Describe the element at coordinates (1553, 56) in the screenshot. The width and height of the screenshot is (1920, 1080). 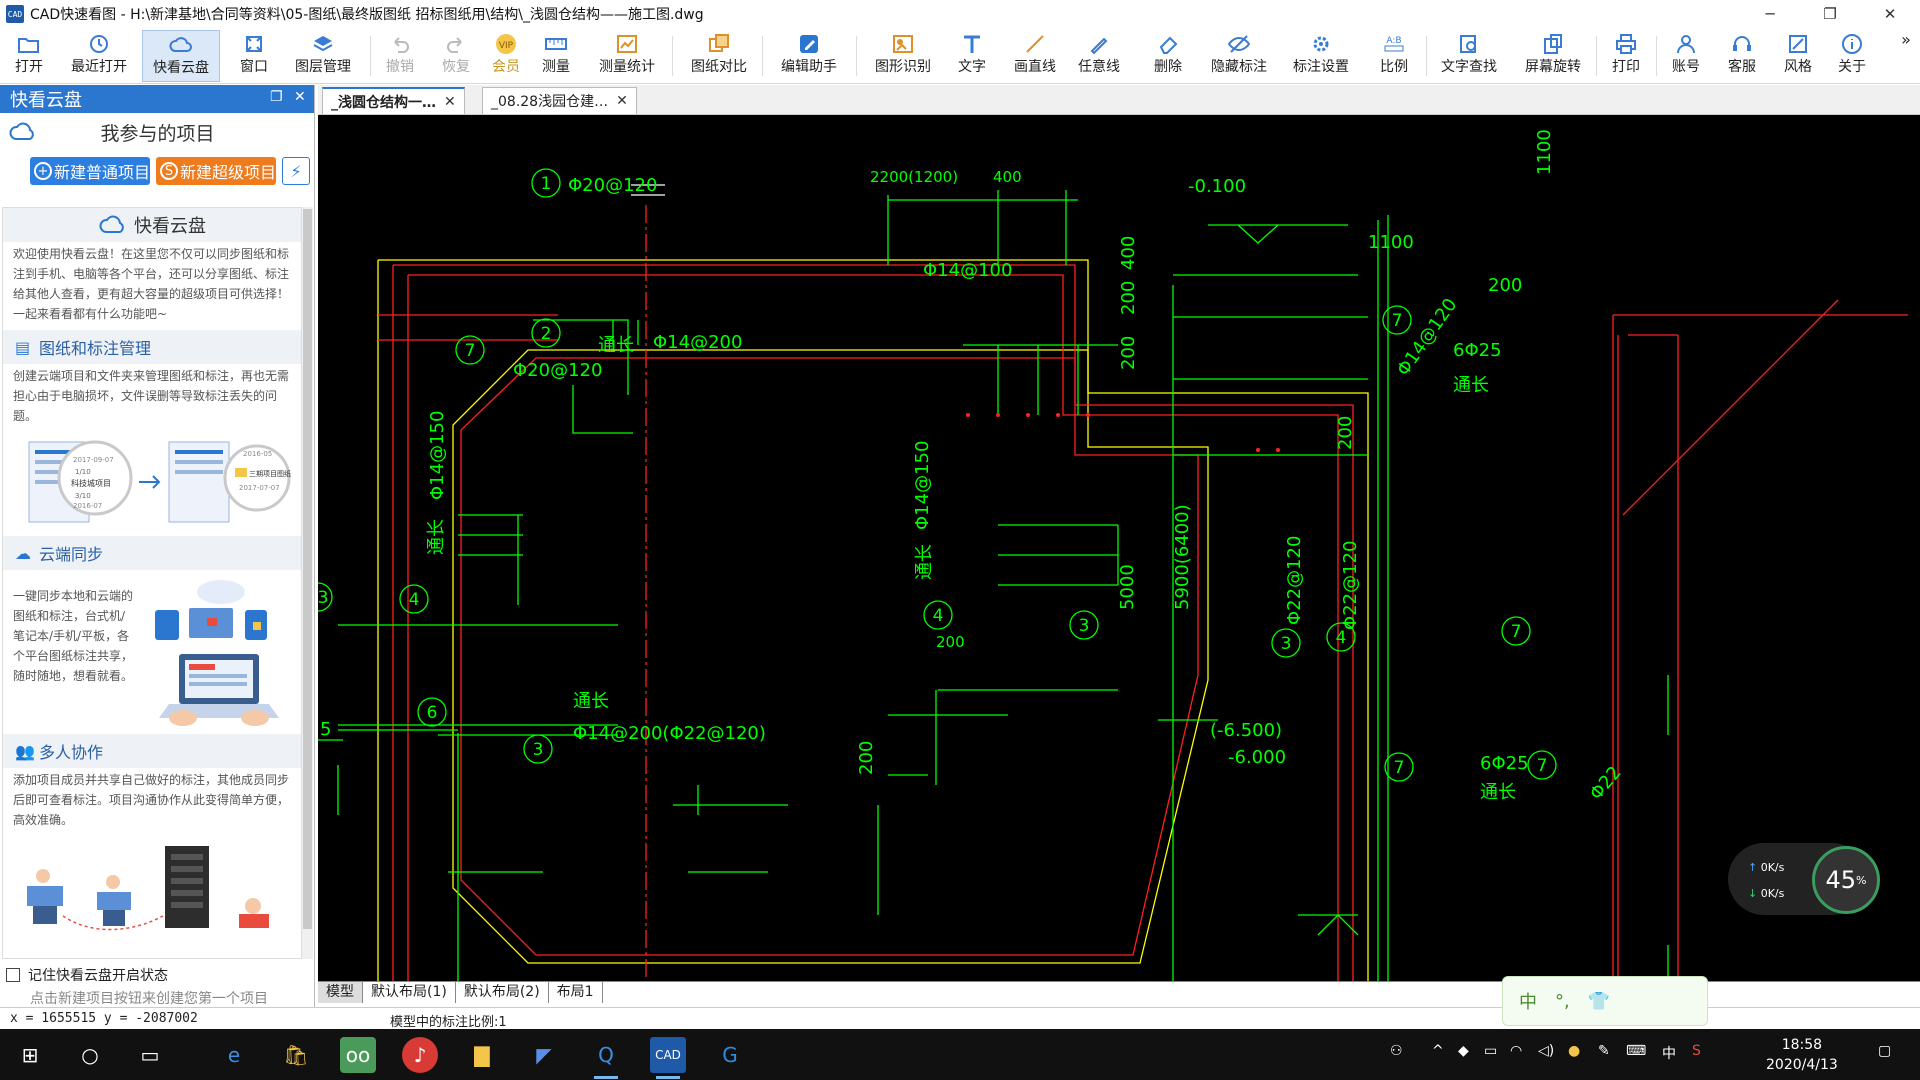
I see `rotate-screen-button: 屏幕旋转` at that location.